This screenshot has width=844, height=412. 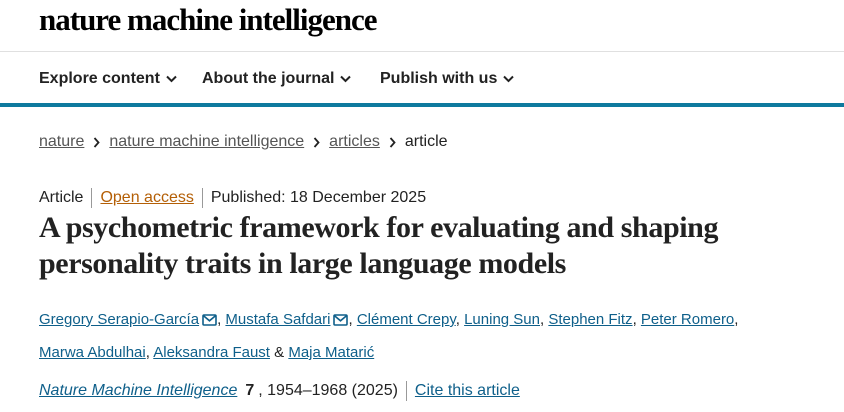 I want to click on article-type: Article, so click(x=61, y=197).